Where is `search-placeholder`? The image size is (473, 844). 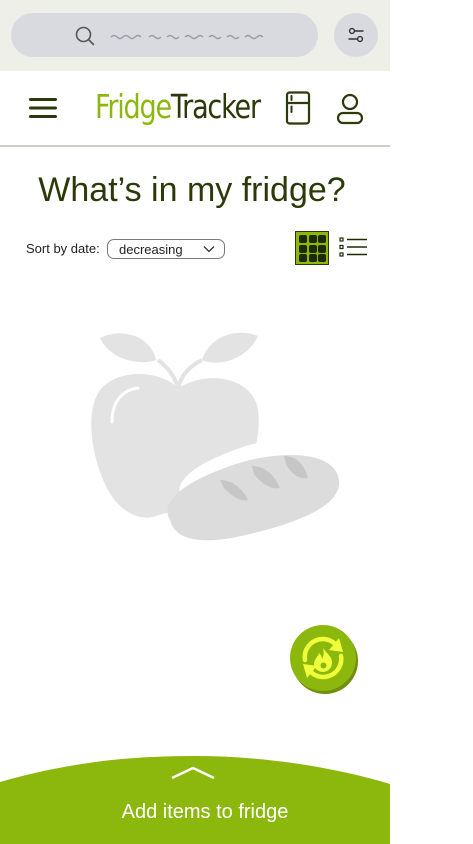
search-placeholder is located at coordinates (187, 37).